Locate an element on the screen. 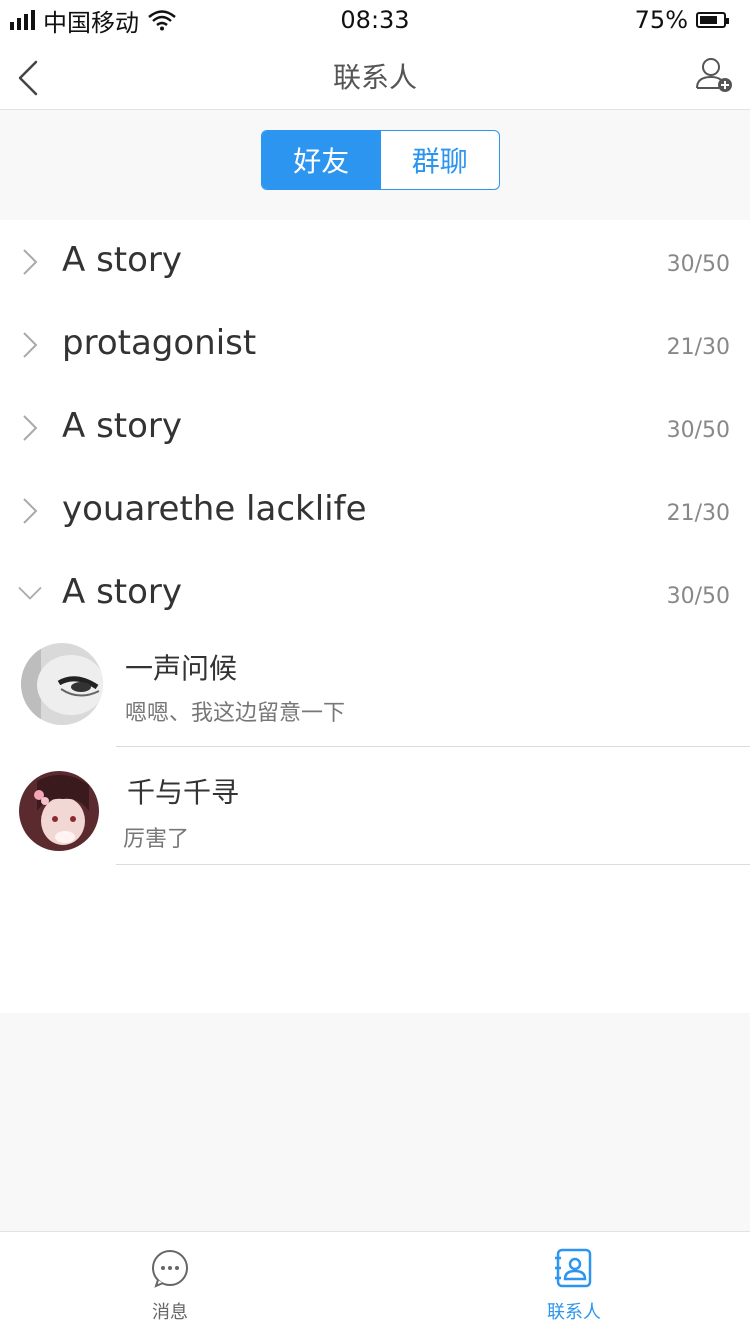 The height and width of the screenshot is (1335, 750). group-row-expanded: A story 30/50 is located at coordinates (375, 593).